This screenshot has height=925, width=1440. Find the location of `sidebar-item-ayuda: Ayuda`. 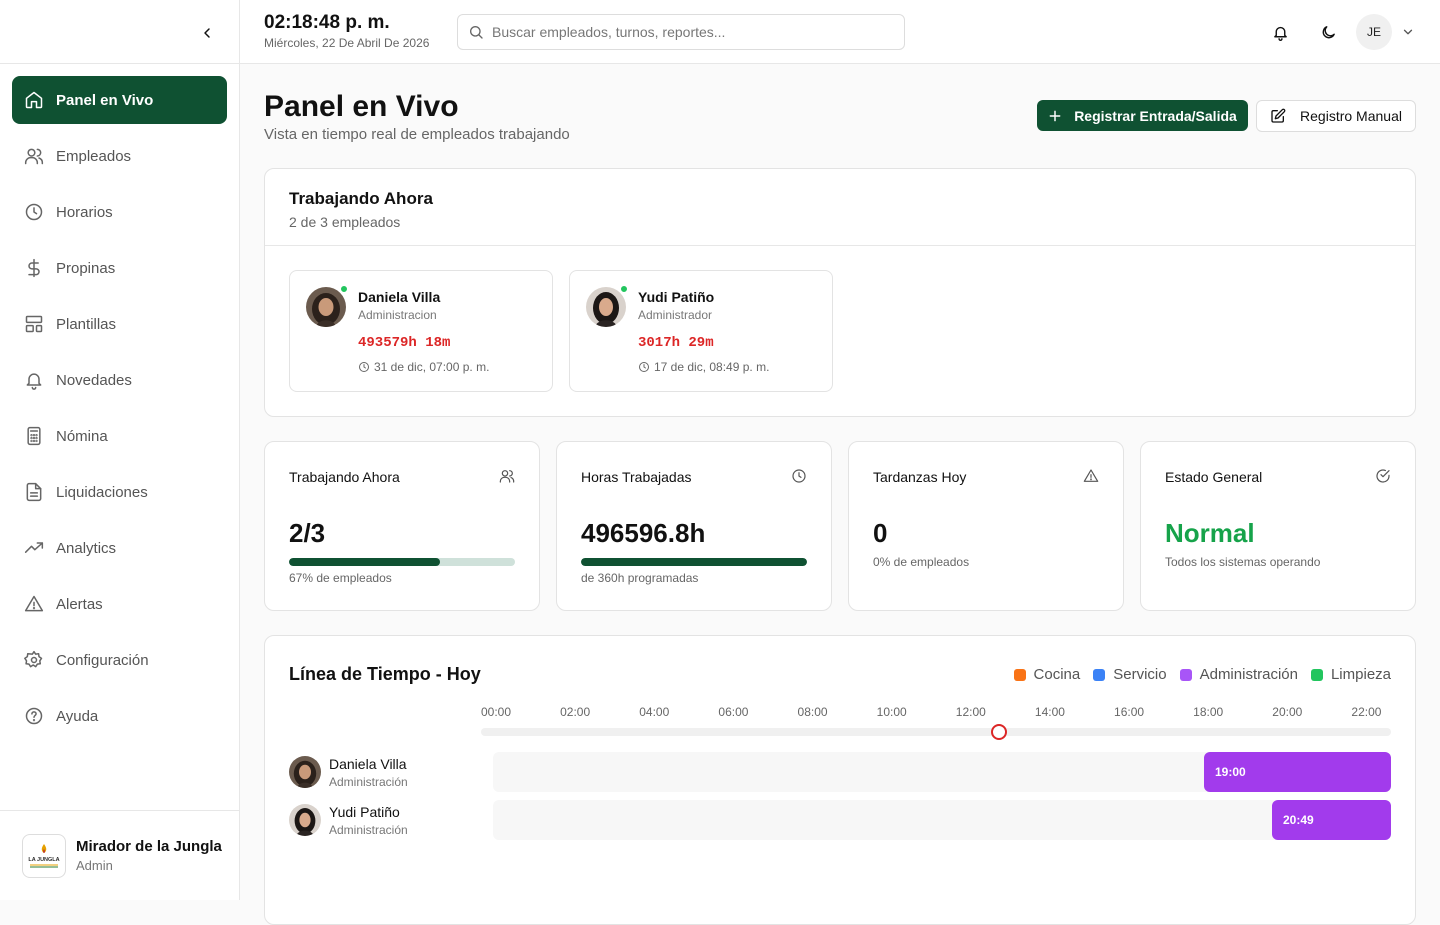

sidebar-item-ayuda: Ayuda is located at coordinates (119, 716).